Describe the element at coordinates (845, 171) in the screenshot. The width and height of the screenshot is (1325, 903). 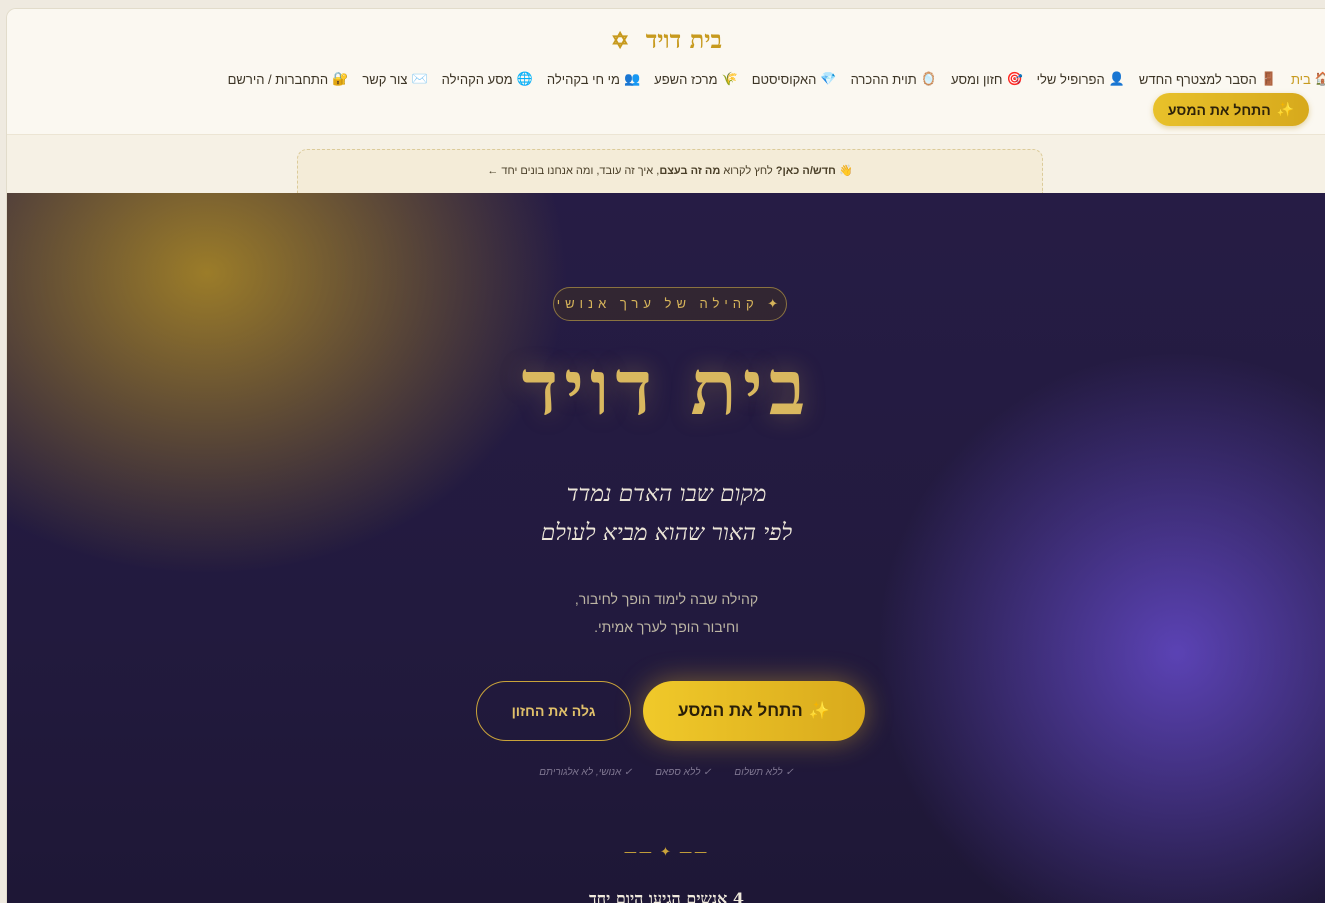
I see `wave-icon: 👋` at that location.